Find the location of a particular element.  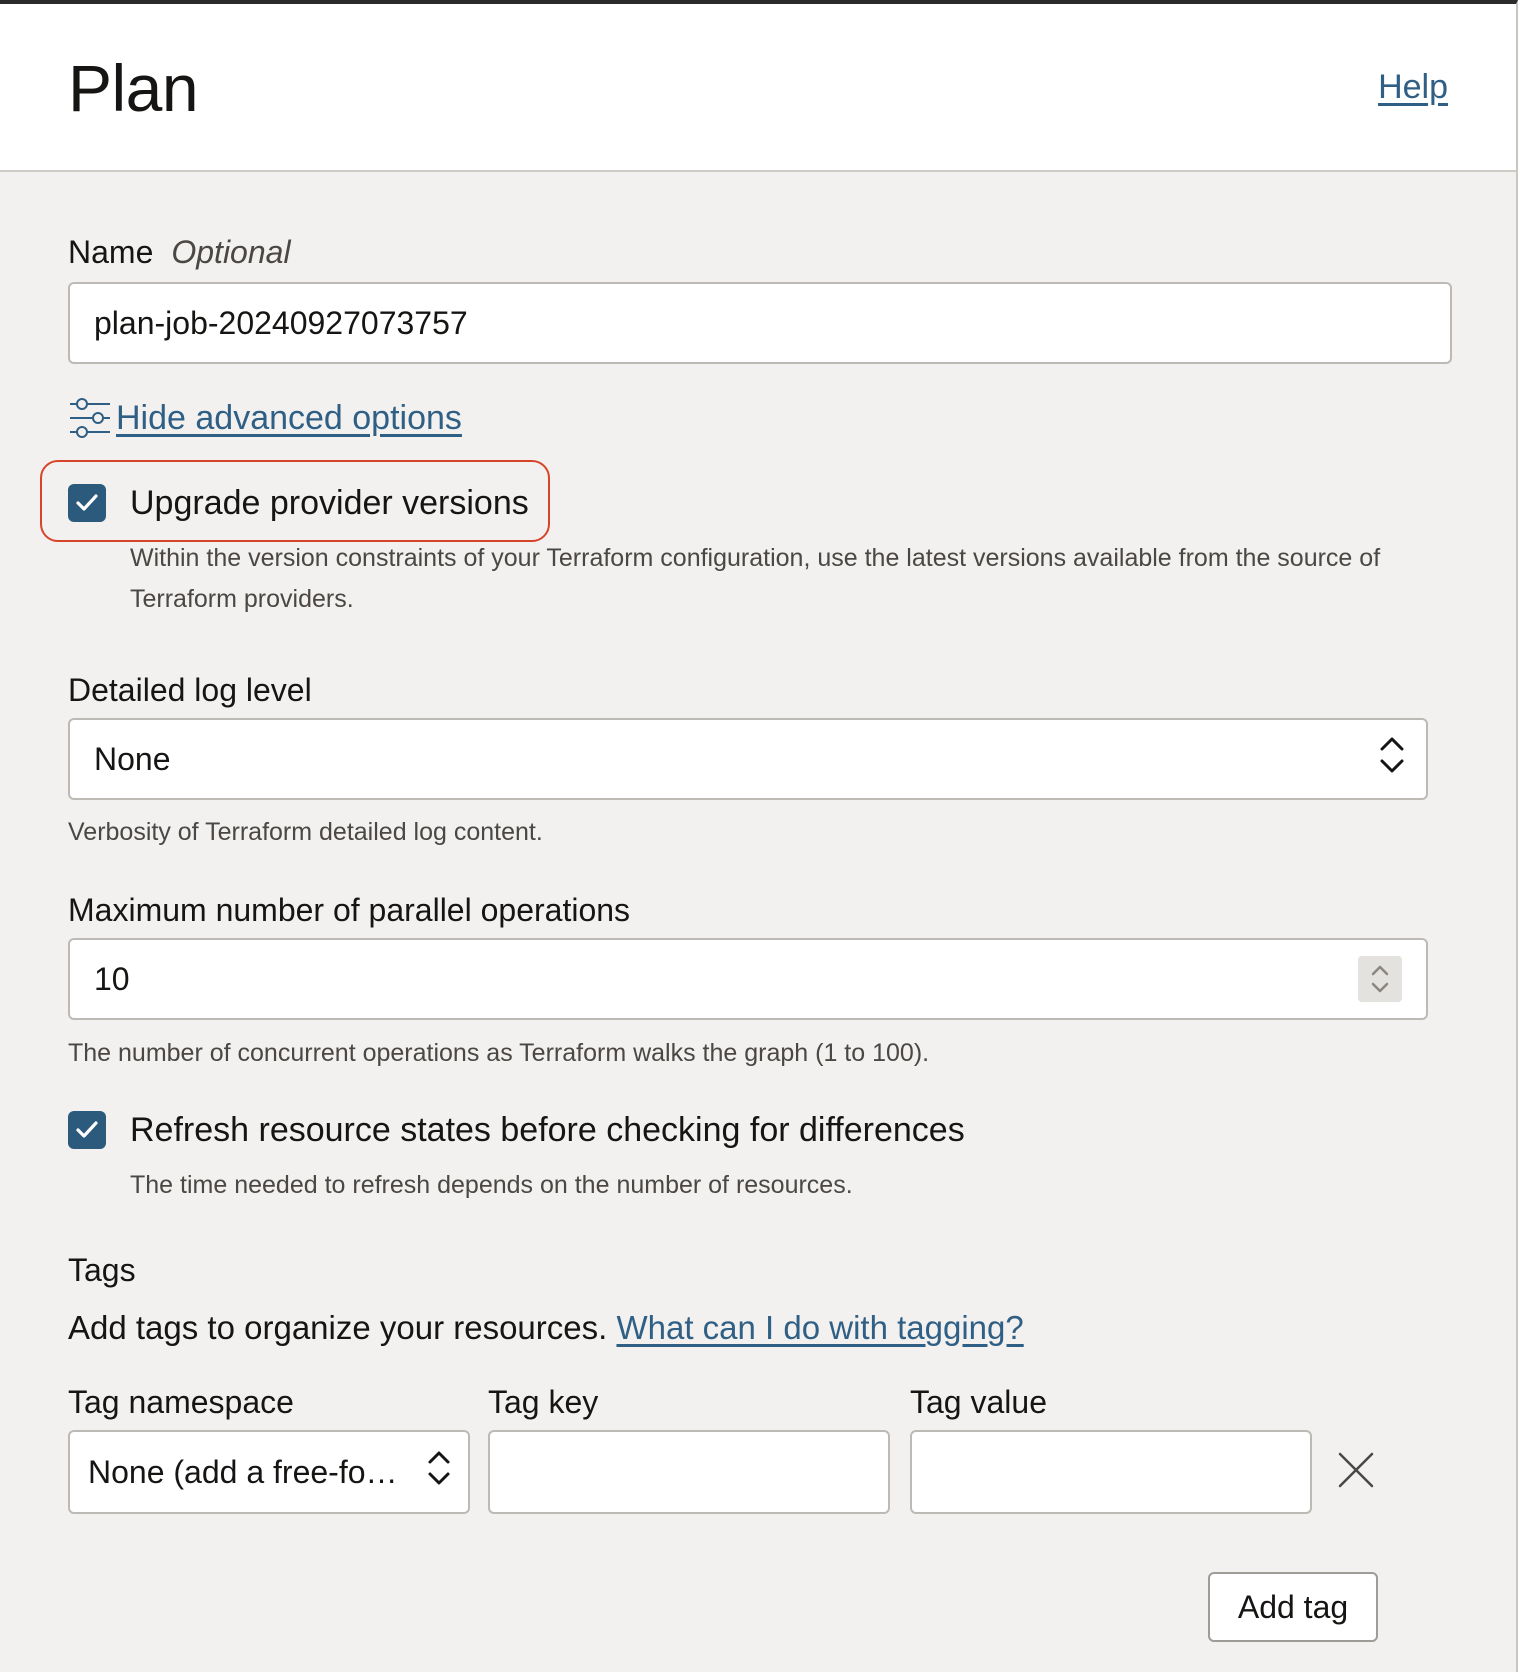

tag-key-label: Tag key is located at coordinates (543, 1402).